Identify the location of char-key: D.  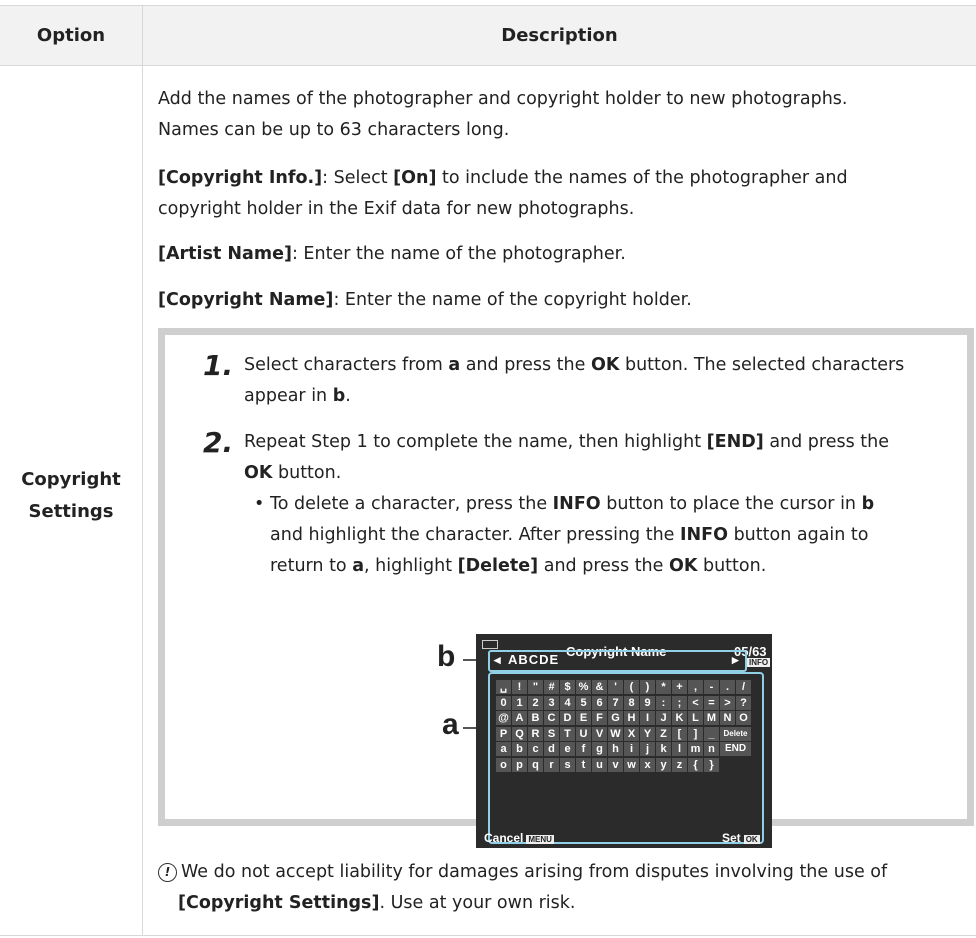
(567, 718).